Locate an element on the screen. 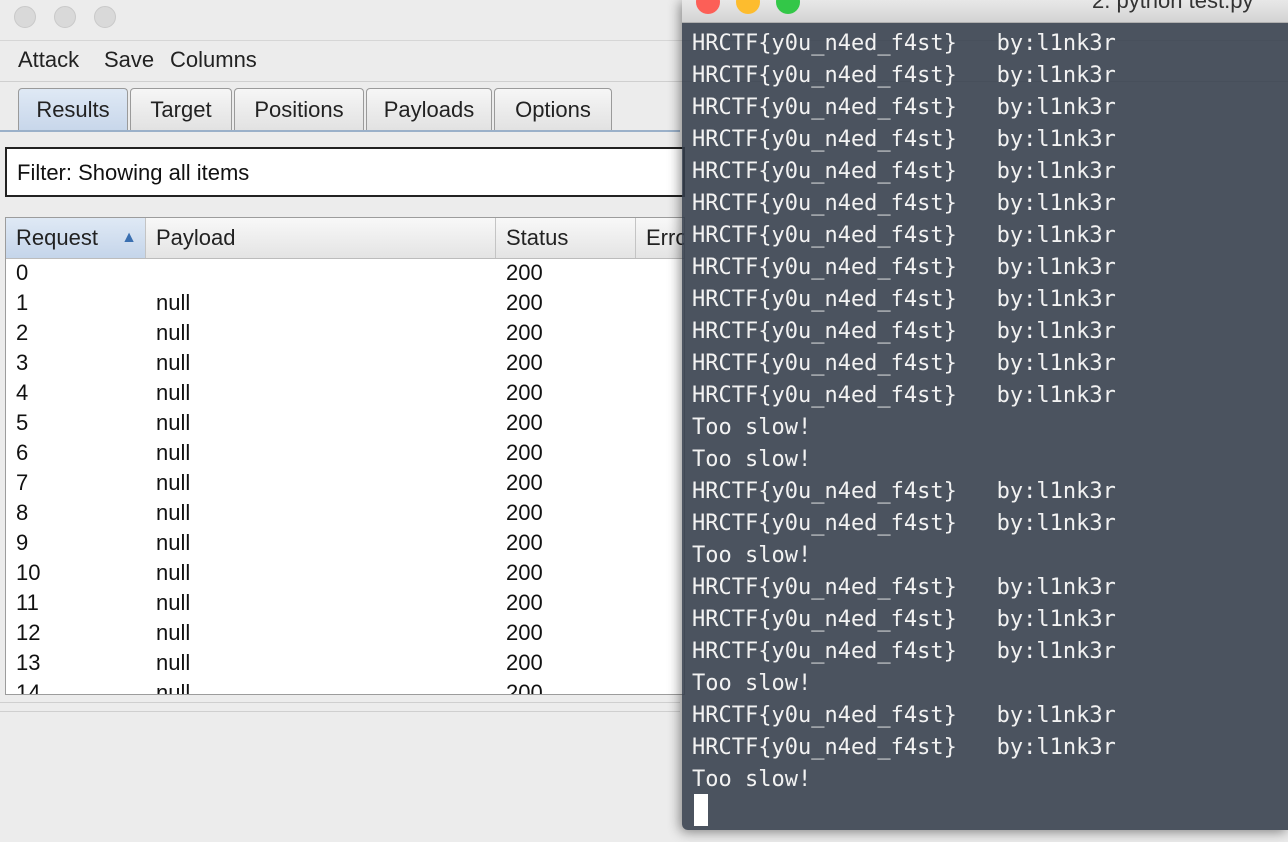  row-request-cell: 2 is located at coordinates (22, 332).